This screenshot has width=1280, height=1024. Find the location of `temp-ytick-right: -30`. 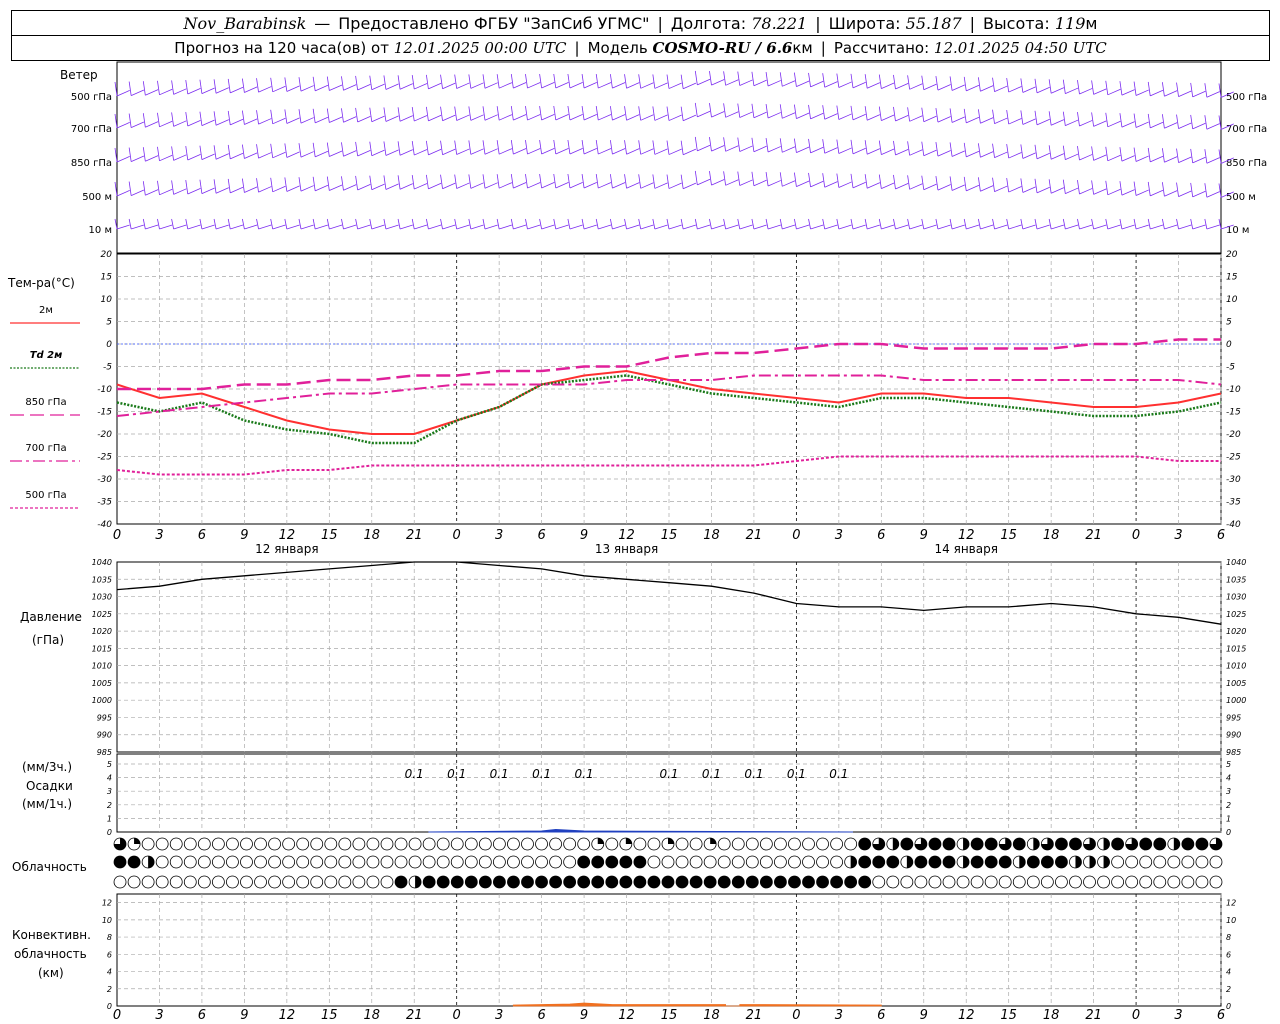

temp-ytick-right: -30 is located at coordinates (1233, 480).